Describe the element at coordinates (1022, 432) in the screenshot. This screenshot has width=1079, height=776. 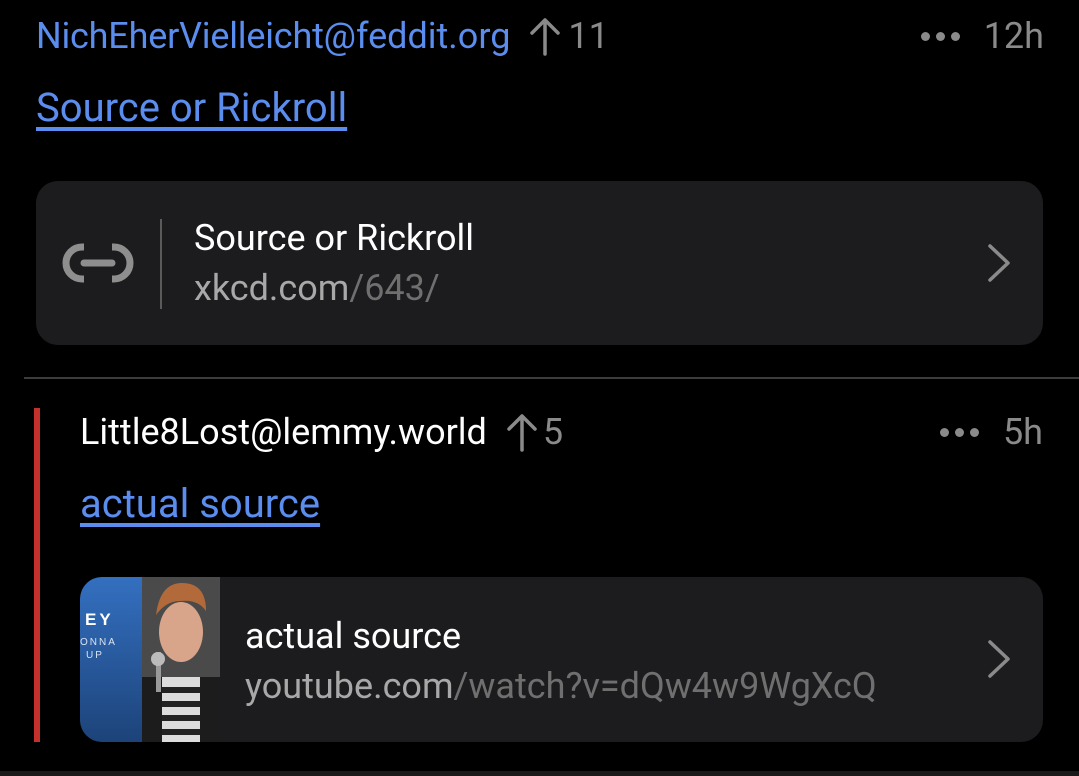
I see `timestamp: 5h` at that location.